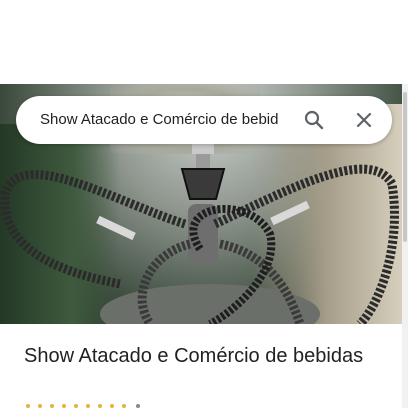 This screenshot has height=413, width=408. I want to click on search-icon, so click(314, 120).